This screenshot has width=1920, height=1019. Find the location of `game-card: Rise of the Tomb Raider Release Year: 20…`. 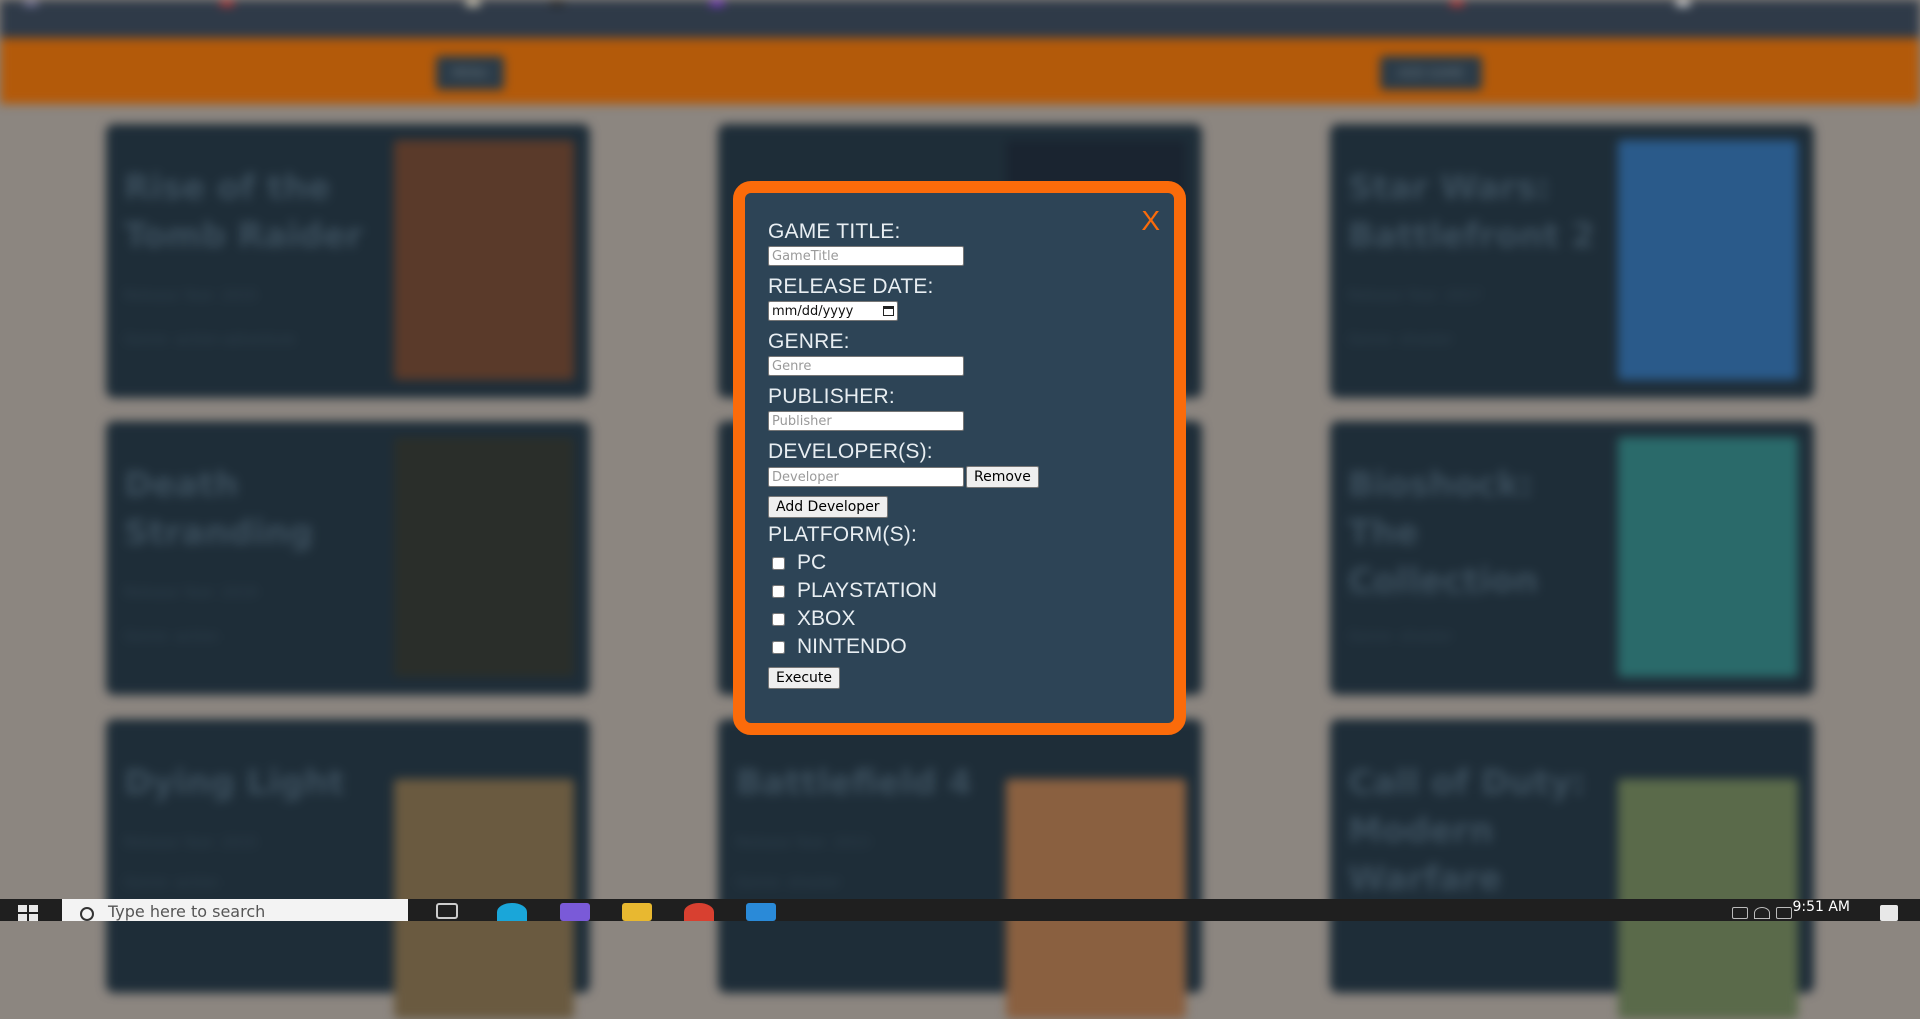

game-card: Rise of the Tomb Raider Release Year: 20… is located at coordinates (348, 261).